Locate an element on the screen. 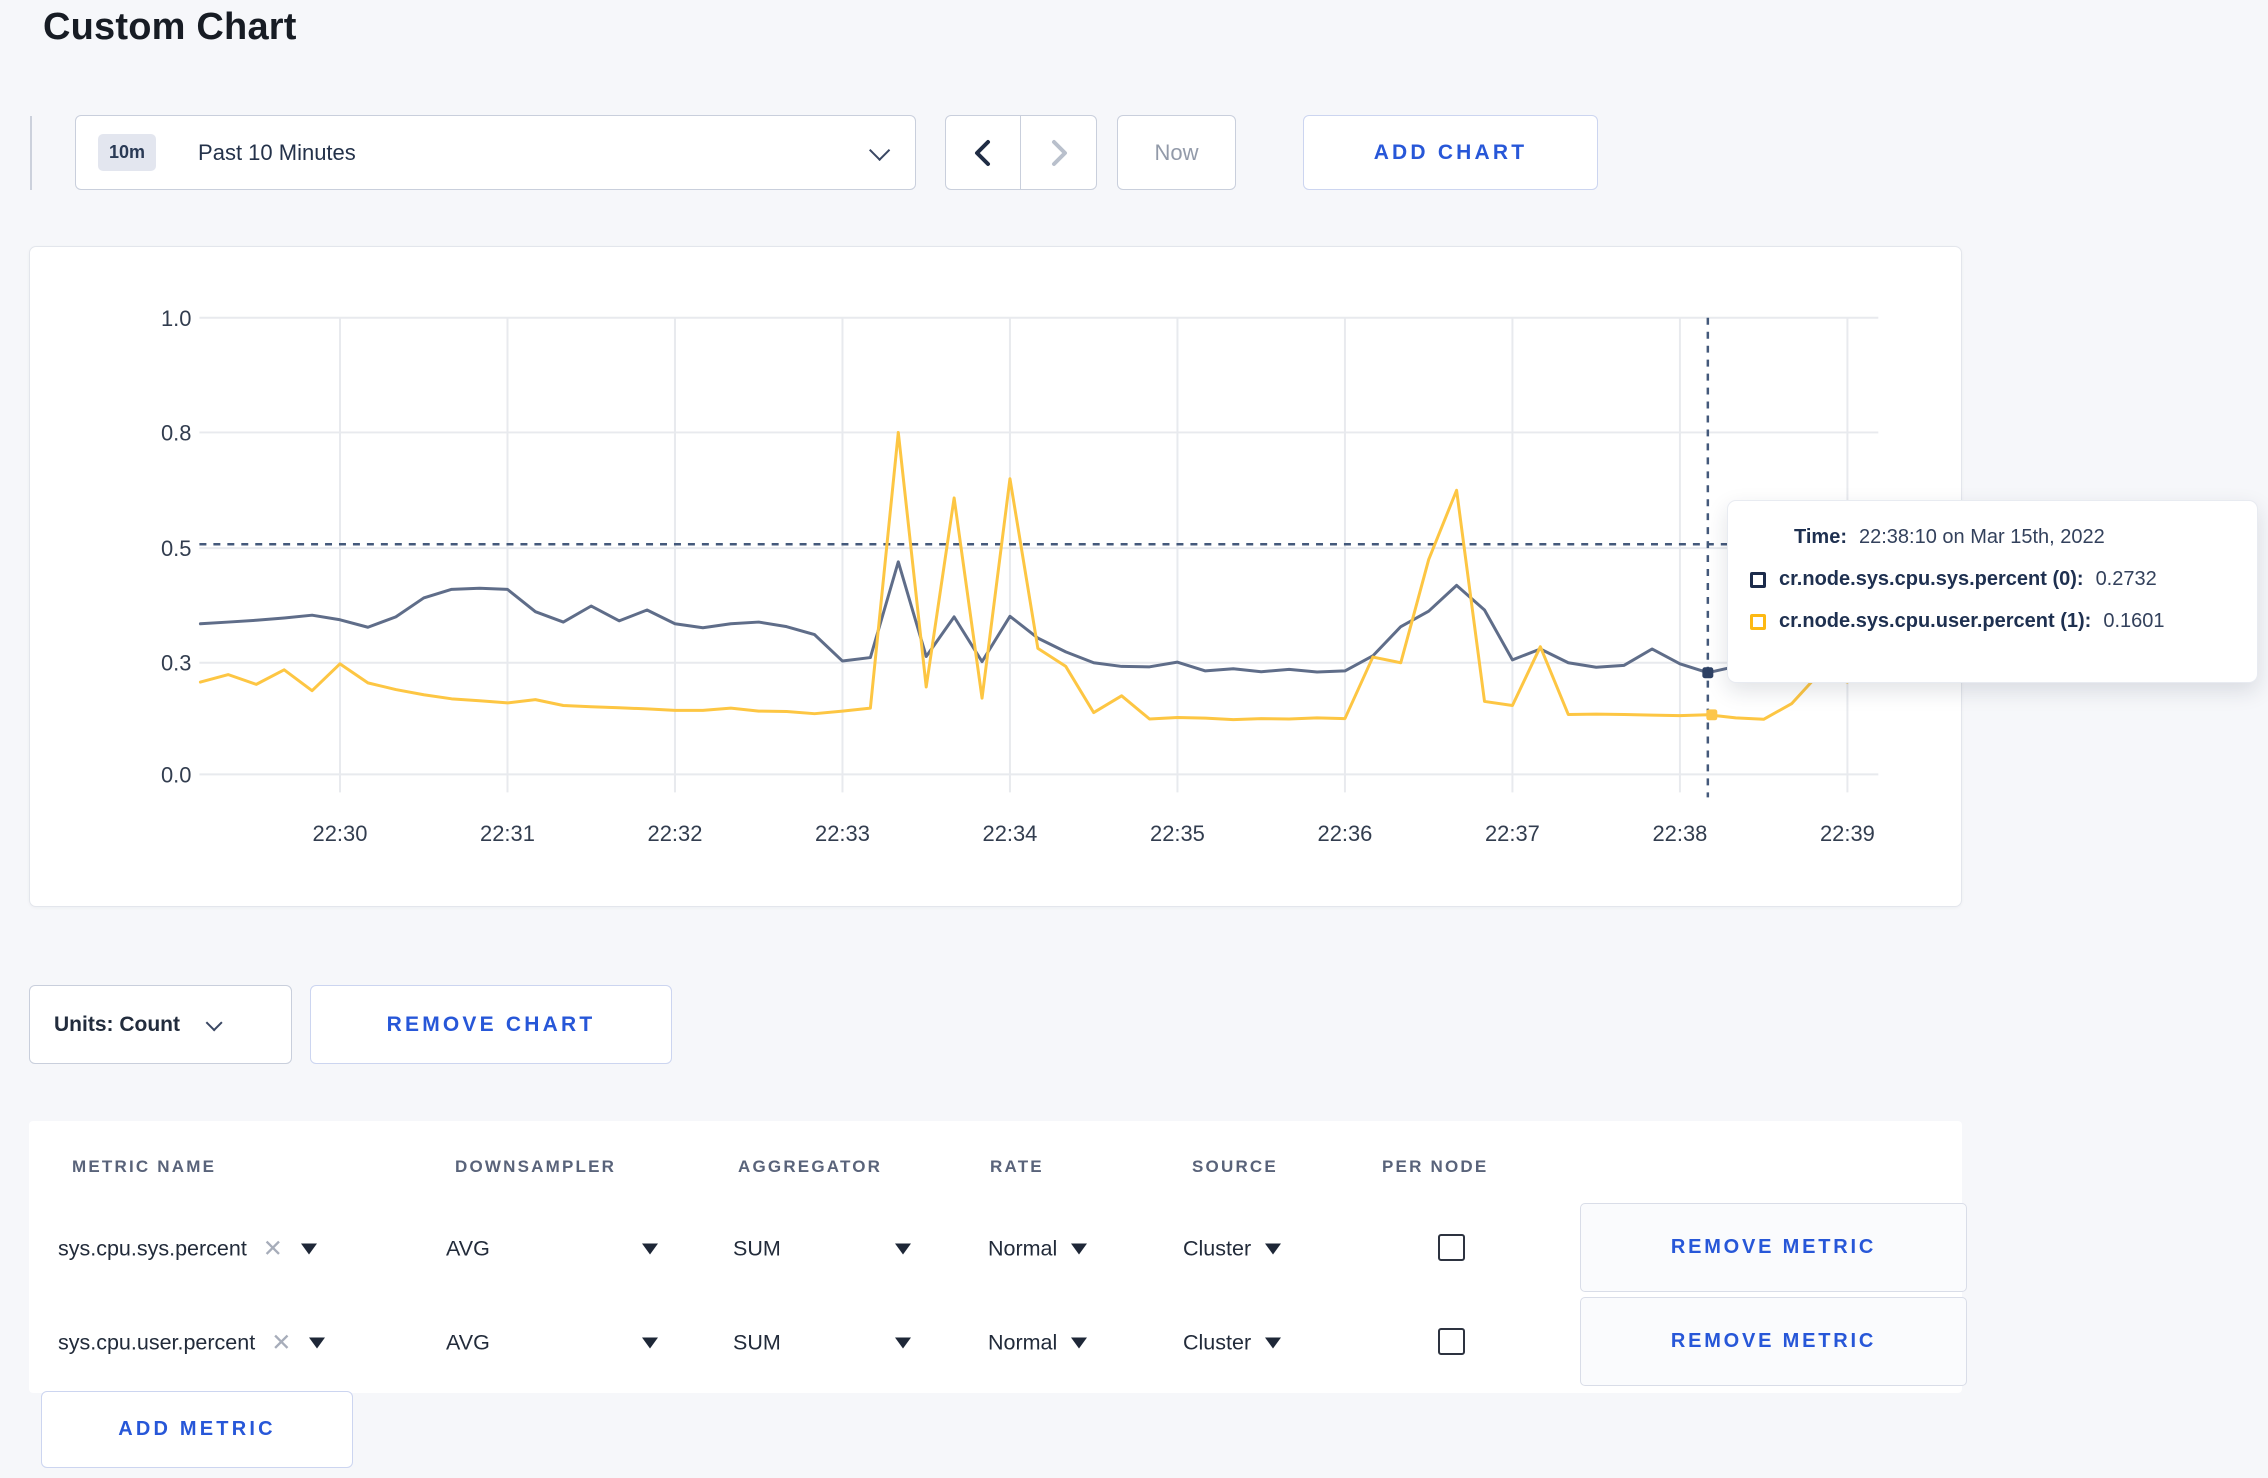  metric-name-value: sys.cpu.sys.percent is located at coordinates (152, 1248).